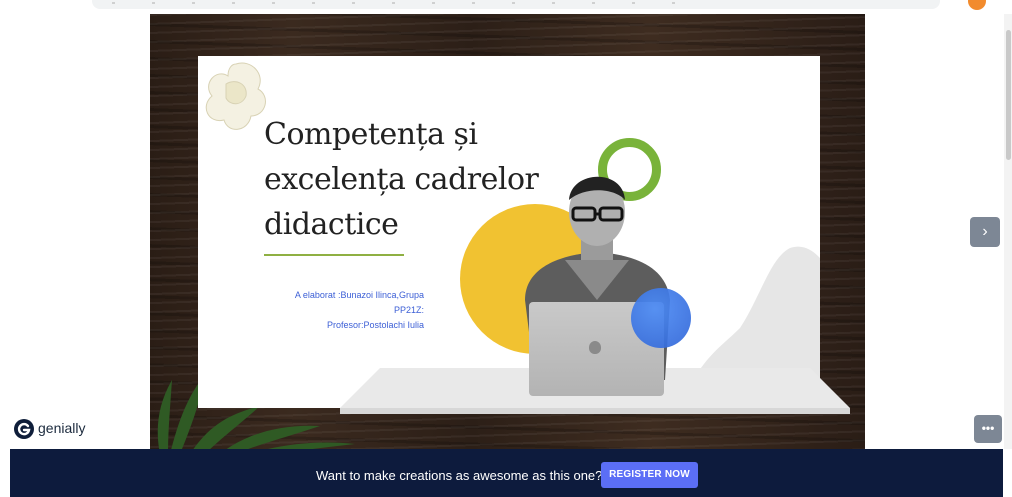 The width and height of the screenshot is (1012, 497). What do you see at coordinates (61, 428) in the screenshot?
I see `genially-logo-text: genially` at bounding box center [61, 428].